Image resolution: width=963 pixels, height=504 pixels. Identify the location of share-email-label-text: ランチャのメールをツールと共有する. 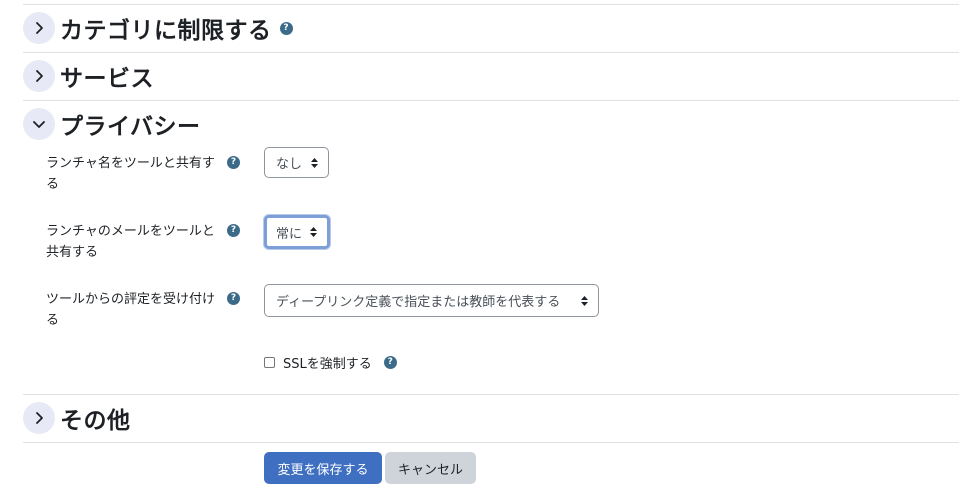
(130, 242).